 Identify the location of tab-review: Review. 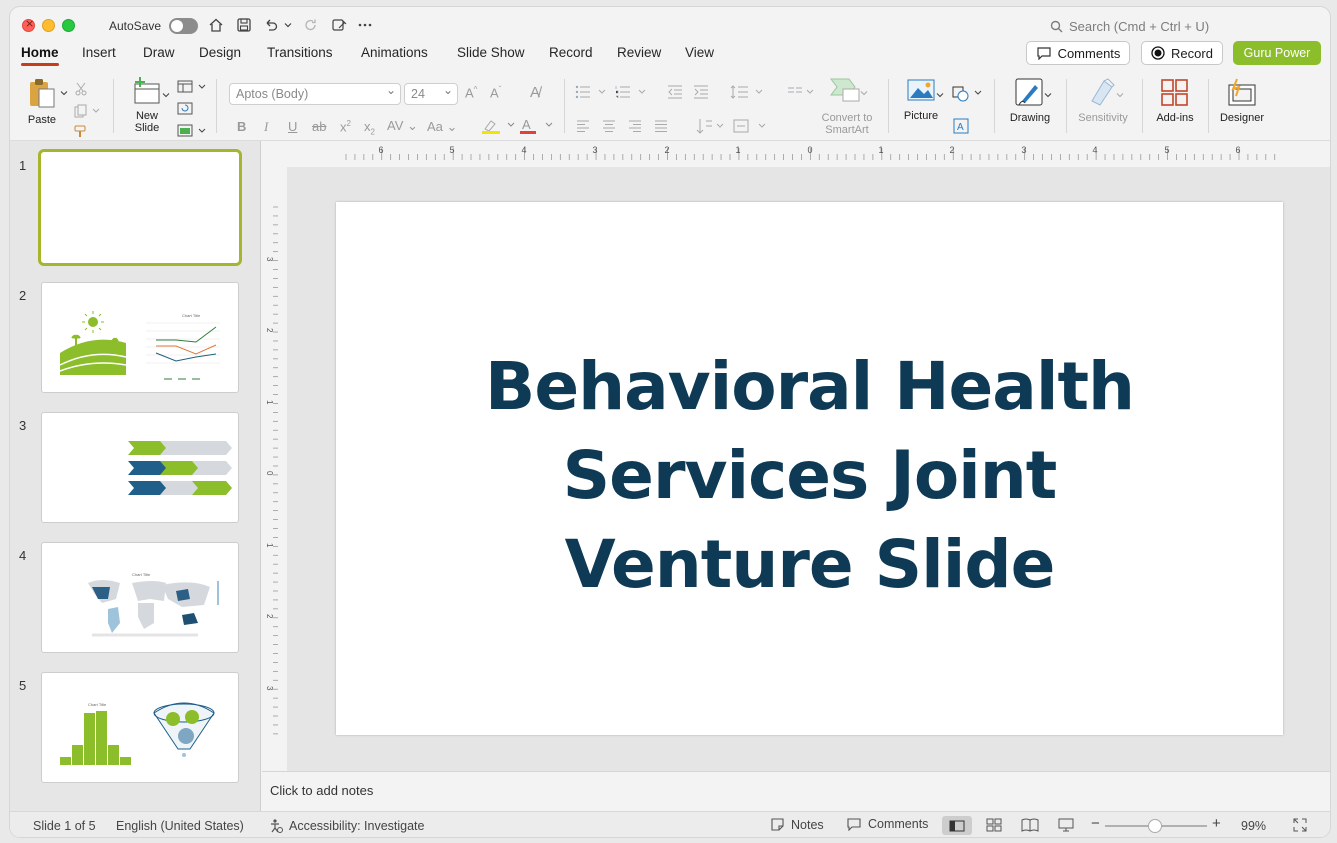
(639, 52).